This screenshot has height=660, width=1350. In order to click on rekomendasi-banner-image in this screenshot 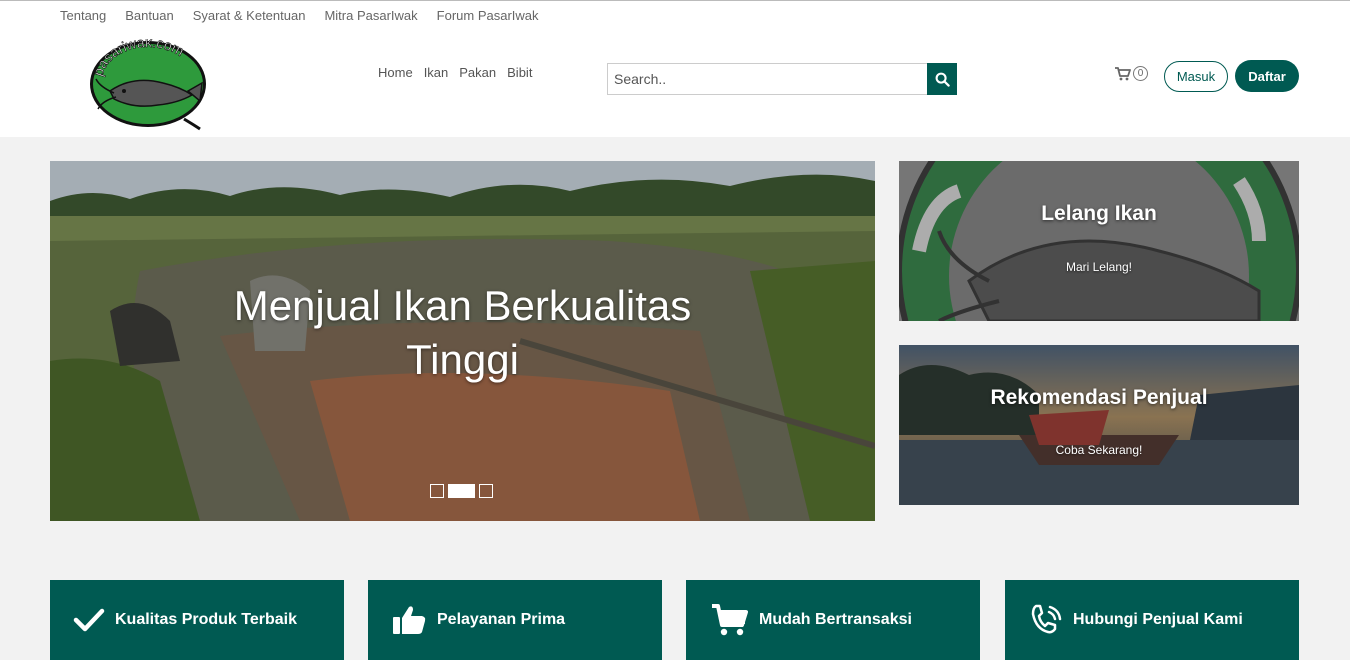, I will do `click(1099, 425)`.